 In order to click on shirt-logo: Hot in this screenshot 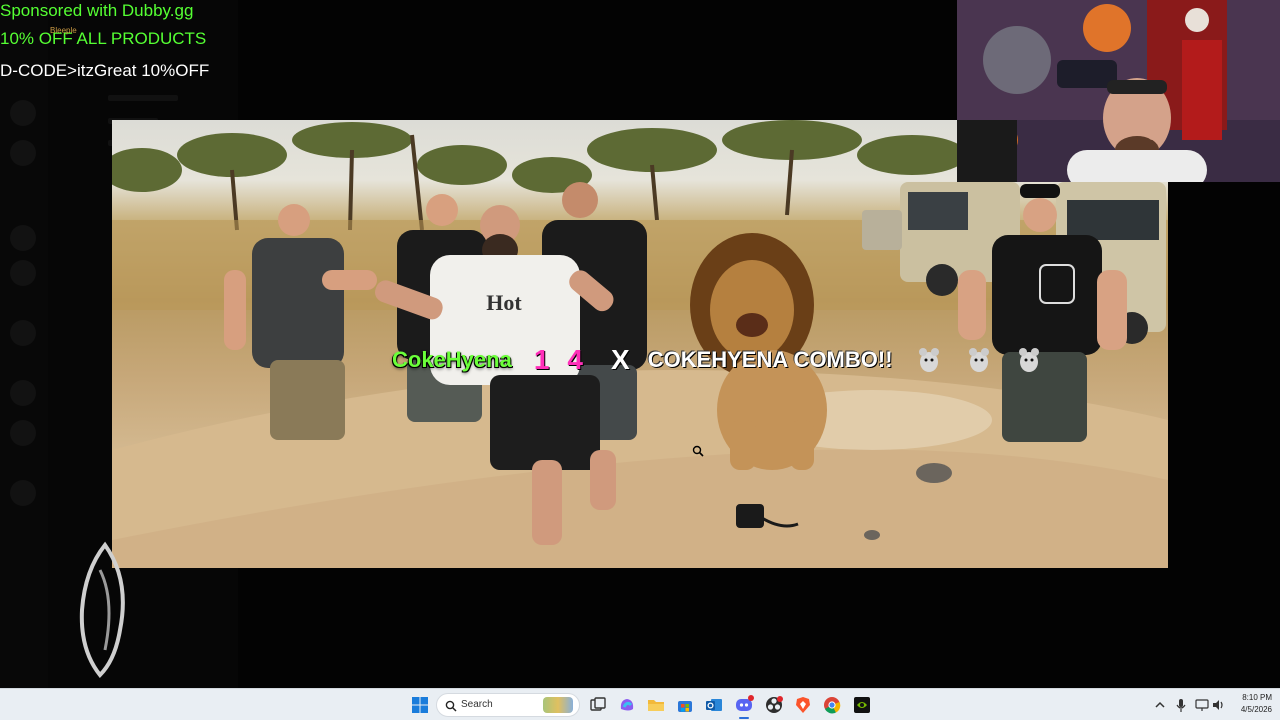, I will do `click(504, 302)`.